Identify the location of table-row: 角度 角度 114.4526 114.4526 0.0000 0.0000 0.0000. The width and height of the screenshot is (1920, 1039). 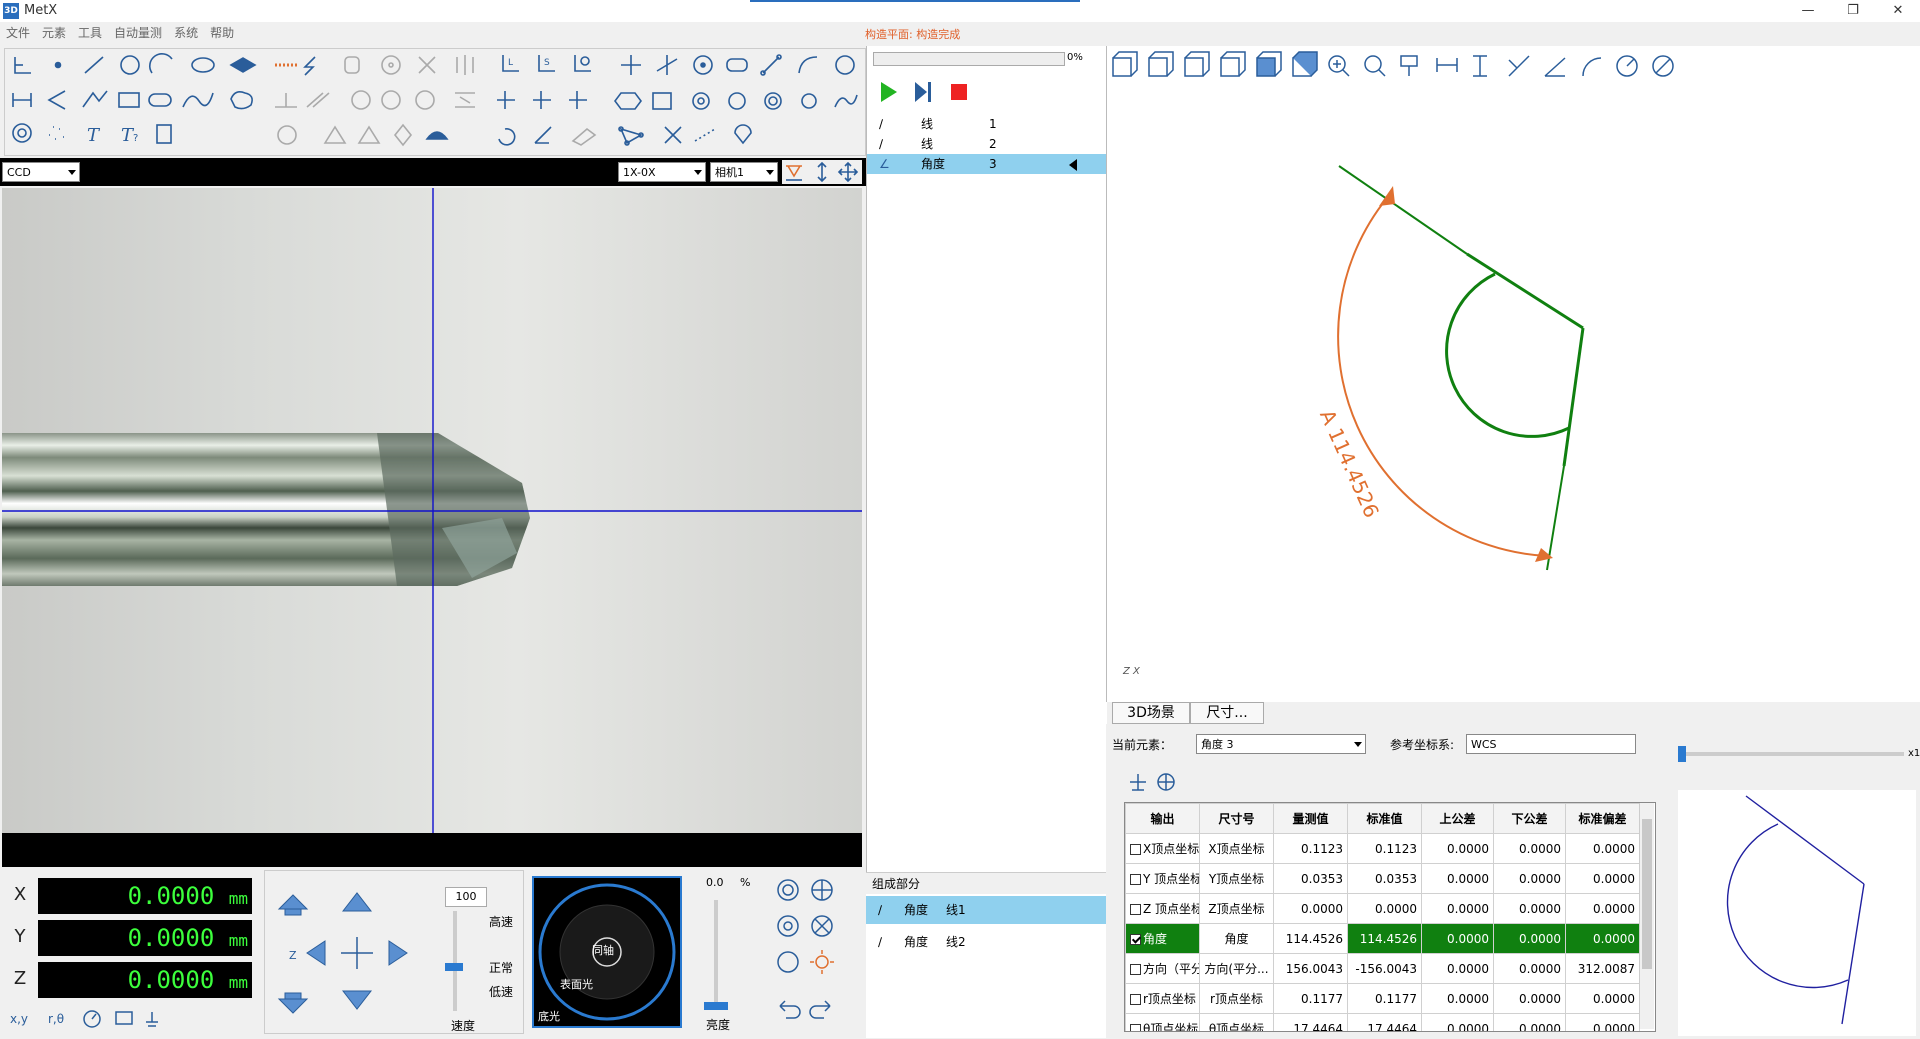
(1382, 938).